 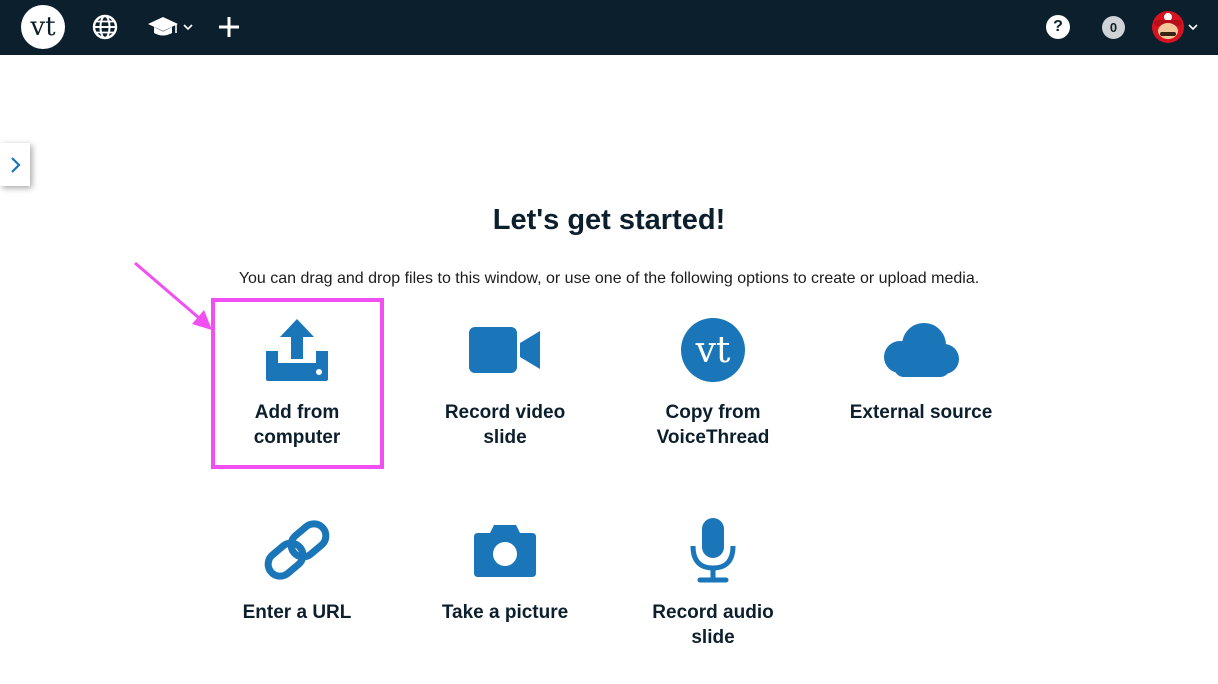 I want to click on add-from-computer-option: Add from computer, so click(x=297, y=375).